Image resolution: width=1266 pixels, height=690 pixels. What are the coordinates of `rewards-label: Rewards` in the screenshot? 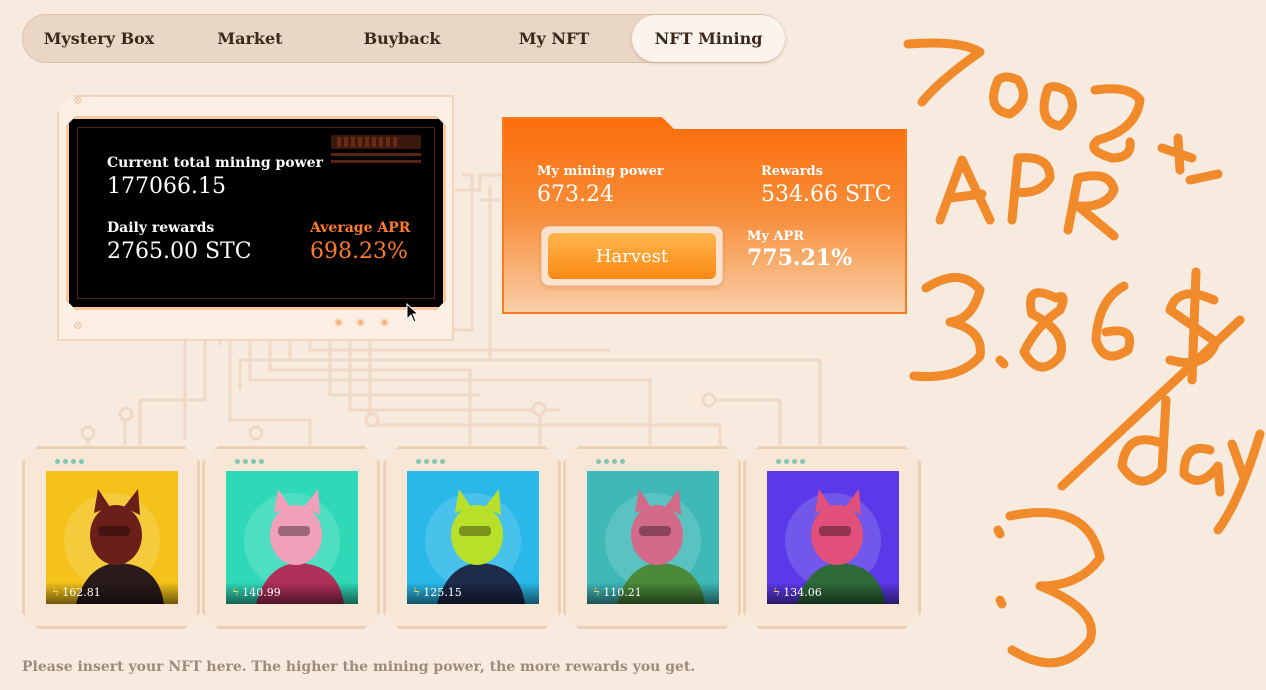 It's located at (792, 171).